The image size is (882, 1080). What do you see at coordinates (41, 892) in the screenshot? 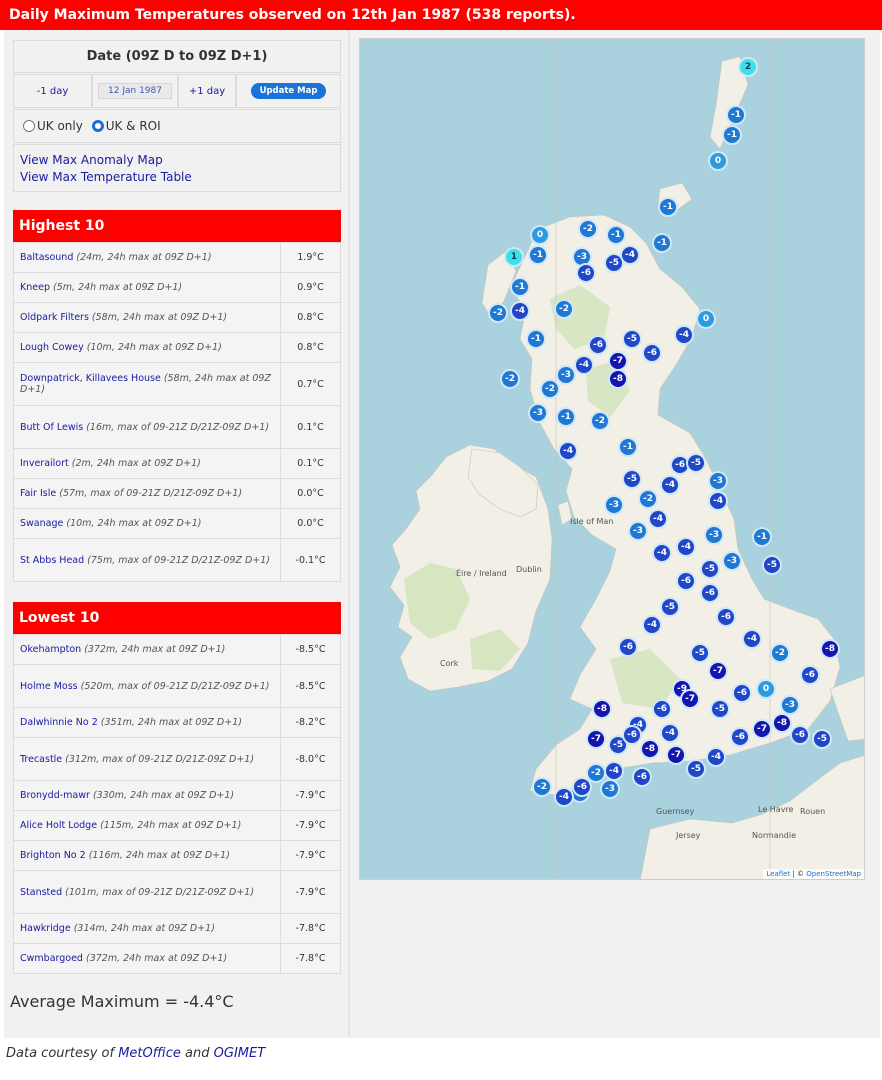
I see `station-link: Stansted` at bounding box center [41, 892].